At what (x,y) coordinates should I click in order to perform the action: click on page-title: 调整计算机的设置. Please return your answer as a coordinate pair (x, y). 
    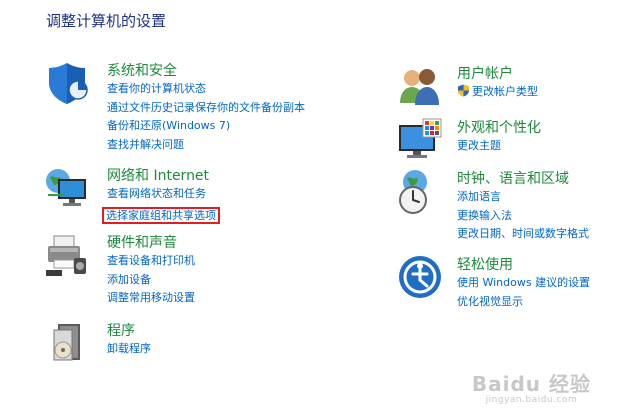
    Looking at the image, I should click on (106, 21).